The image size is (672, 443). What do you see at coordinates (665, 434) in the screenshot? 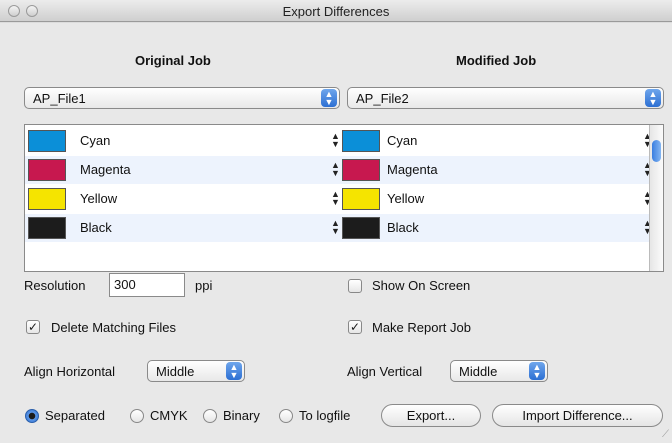
I see `resize-grip-icon: ⟋` at bounding box center [665, 434].